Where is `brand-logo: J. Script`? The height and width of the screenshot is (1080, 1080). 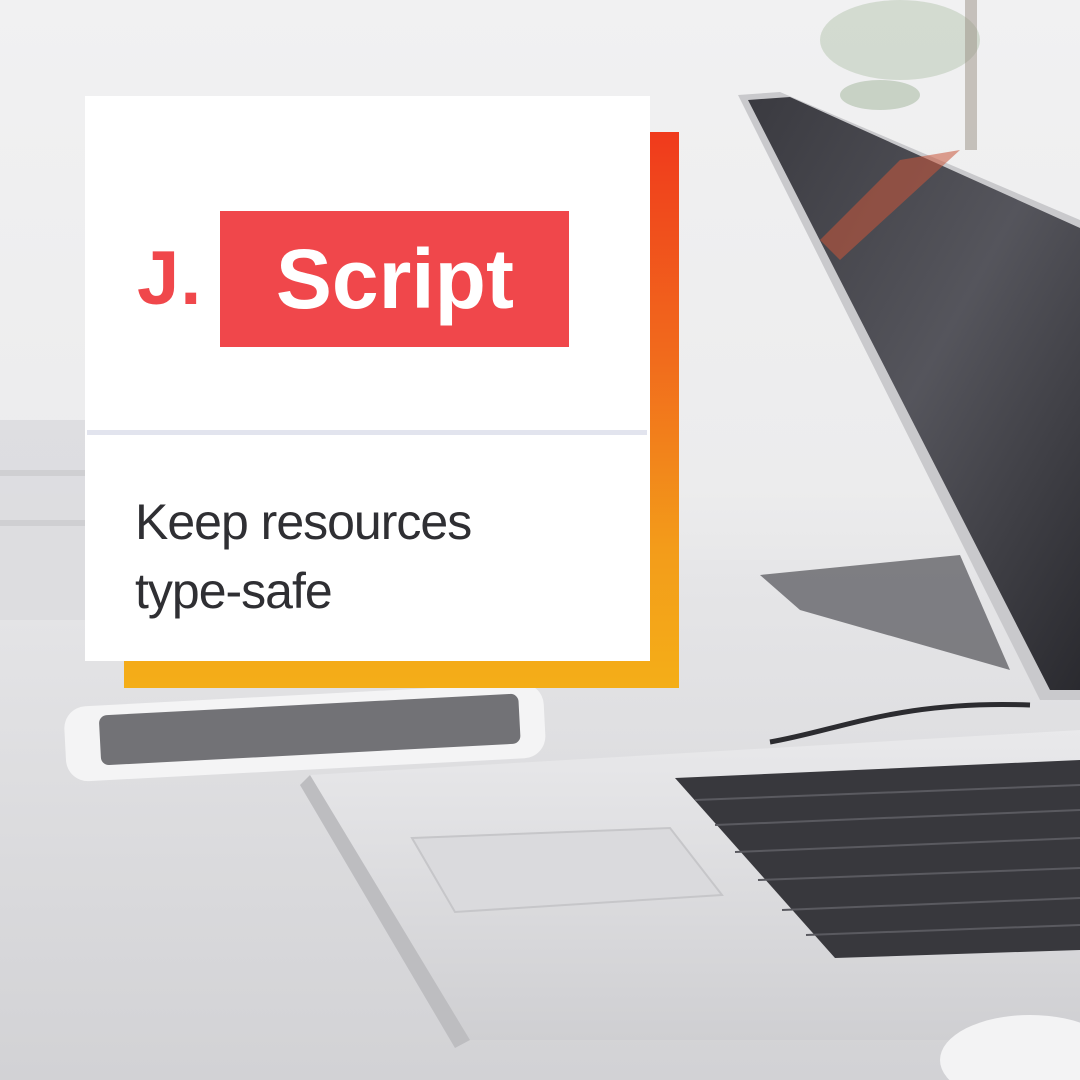
brand-logo: J. Script is located at coordinates (353, 279).